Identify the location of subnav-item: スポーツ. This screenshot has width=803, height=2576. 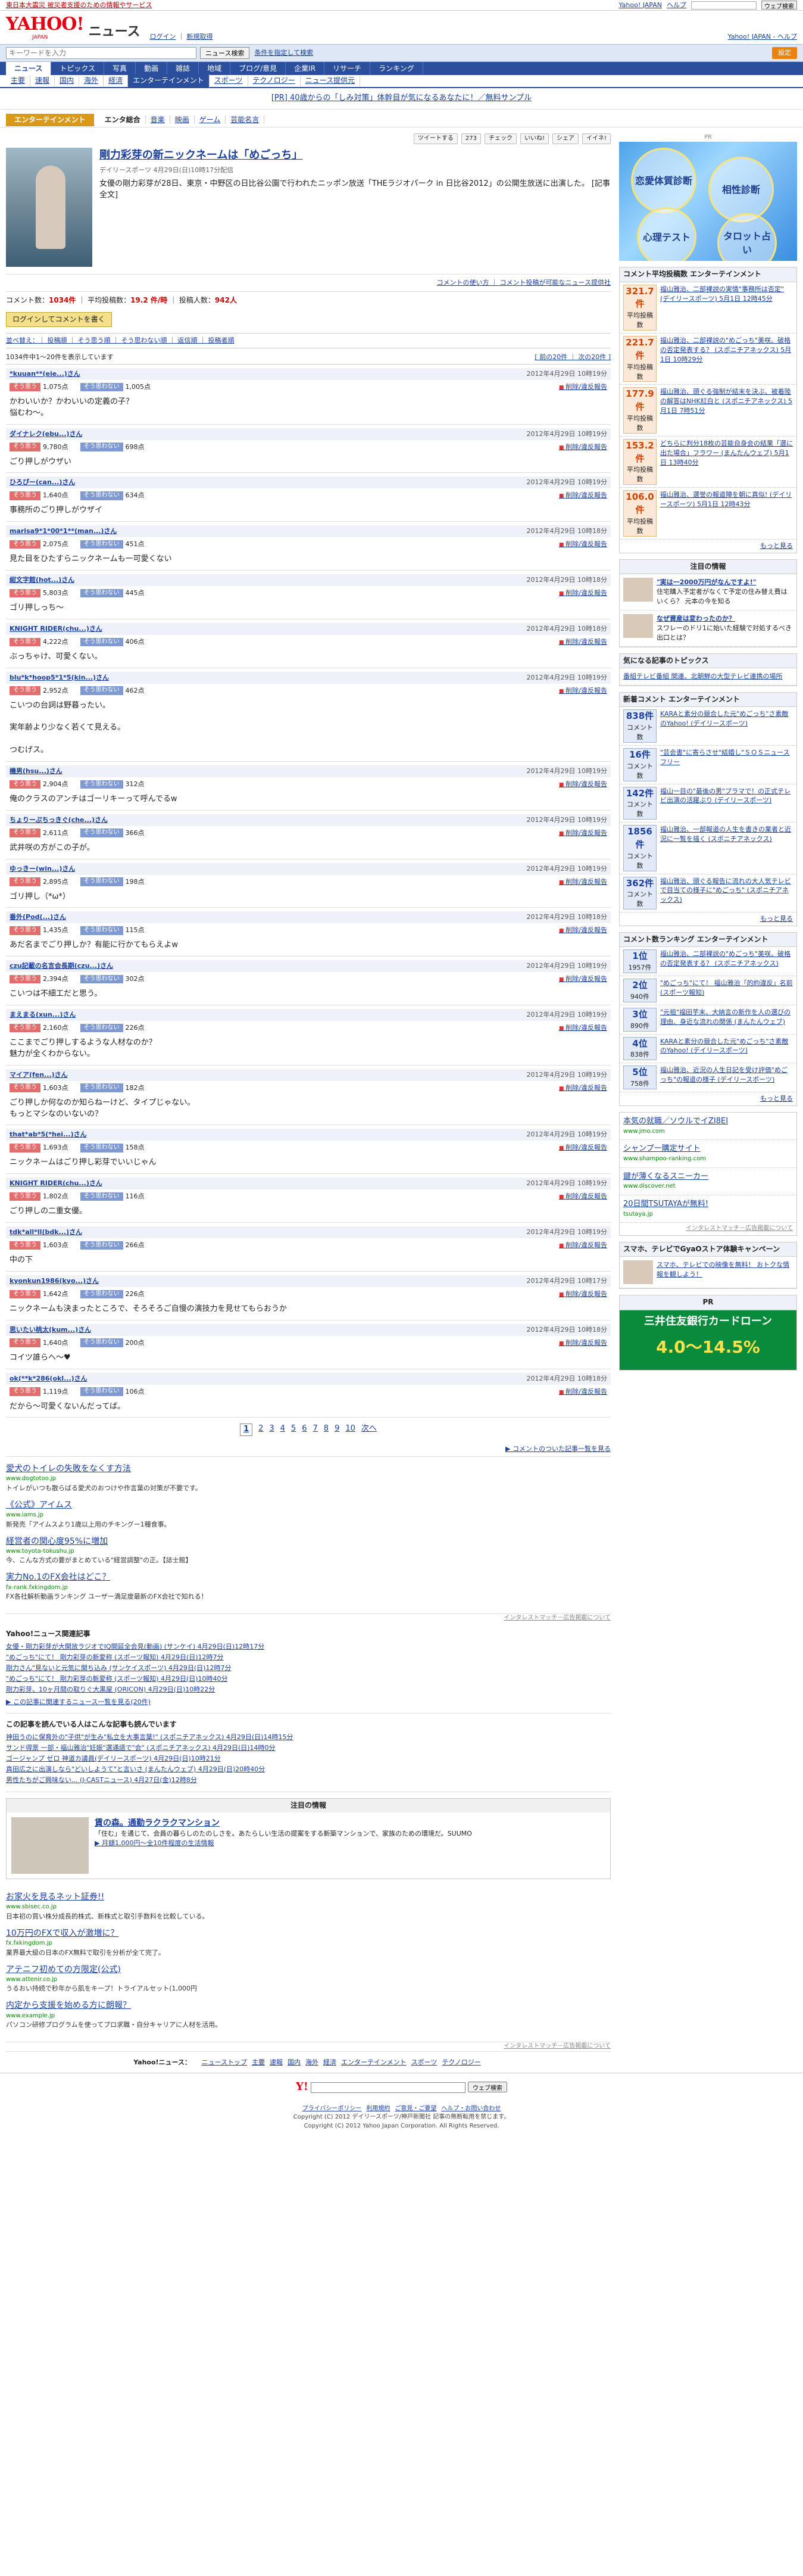
(229, 81).